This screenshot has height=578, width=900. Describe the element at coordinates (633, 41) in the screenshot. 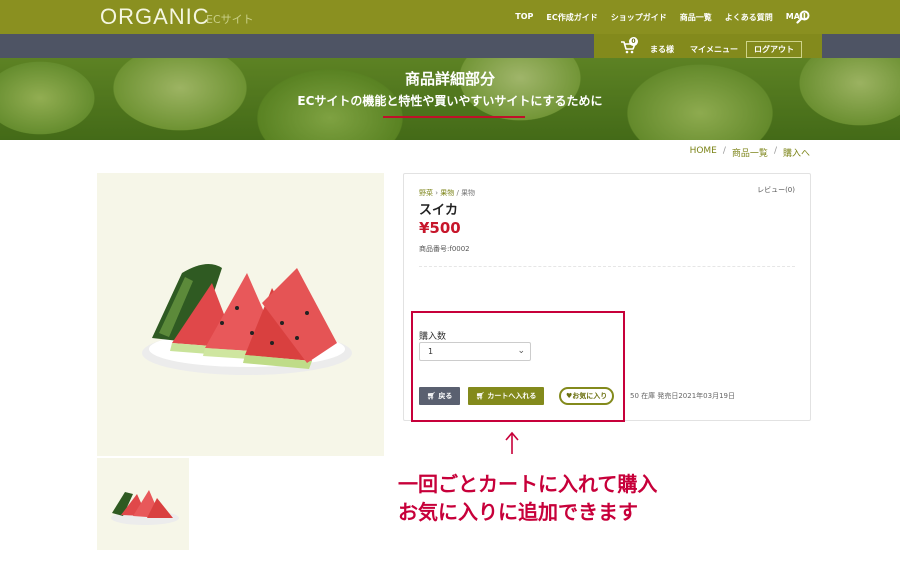

I see `cart-count-badge: 0` at that location.